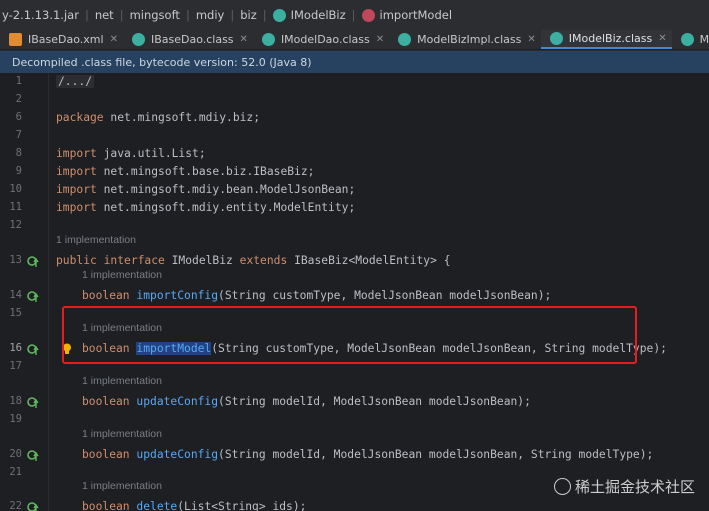 Image resolution: width=709 pixels, height=511 pixels. Describe the element at coordinates (349, 335) in the screenshot. I see `highlight-annotation-box` at that location.